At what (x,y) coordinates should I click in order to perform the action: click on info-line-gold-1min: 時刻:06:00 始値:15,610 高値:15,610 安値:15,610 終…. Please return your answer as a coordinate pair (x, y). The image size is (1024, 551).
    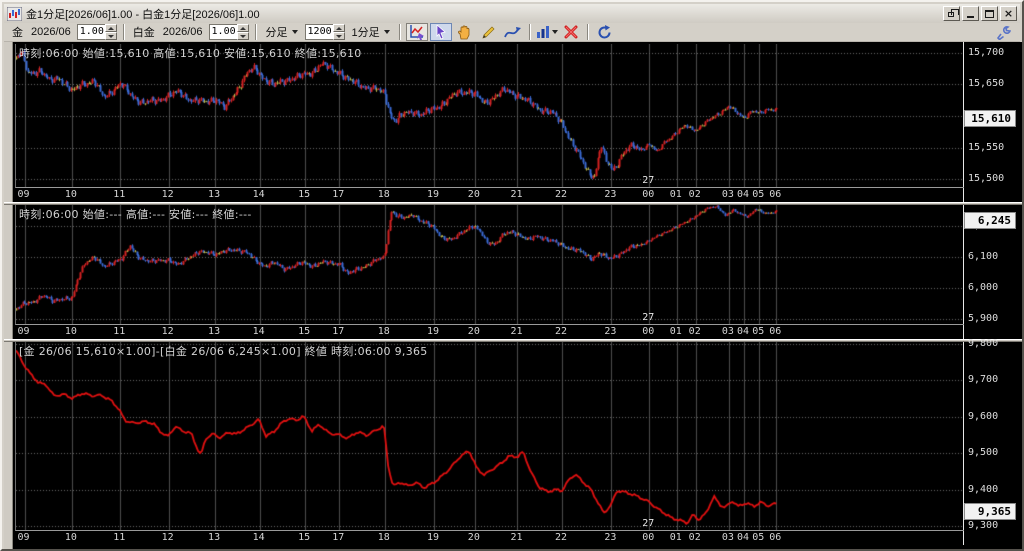
    Looking at the image, I should click on (190, 53).